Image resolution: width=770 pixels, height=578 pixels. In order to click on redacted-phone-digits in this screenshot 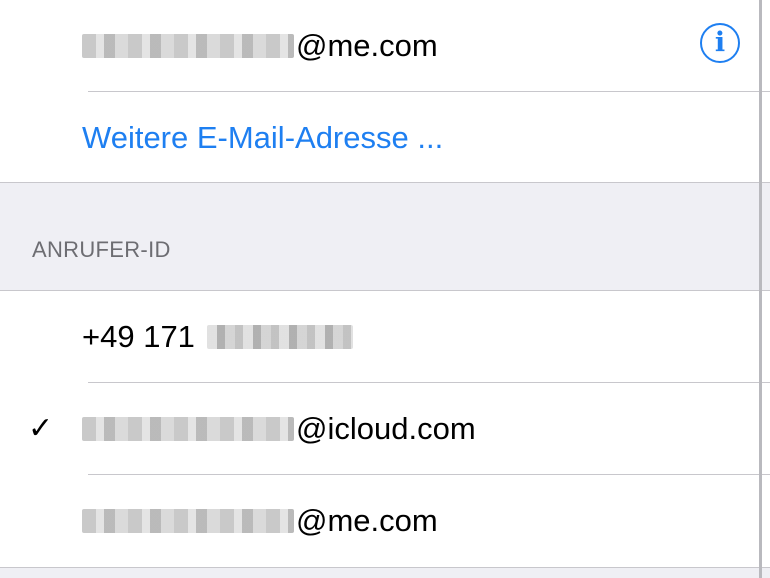, I will do `click(279, 337)`.